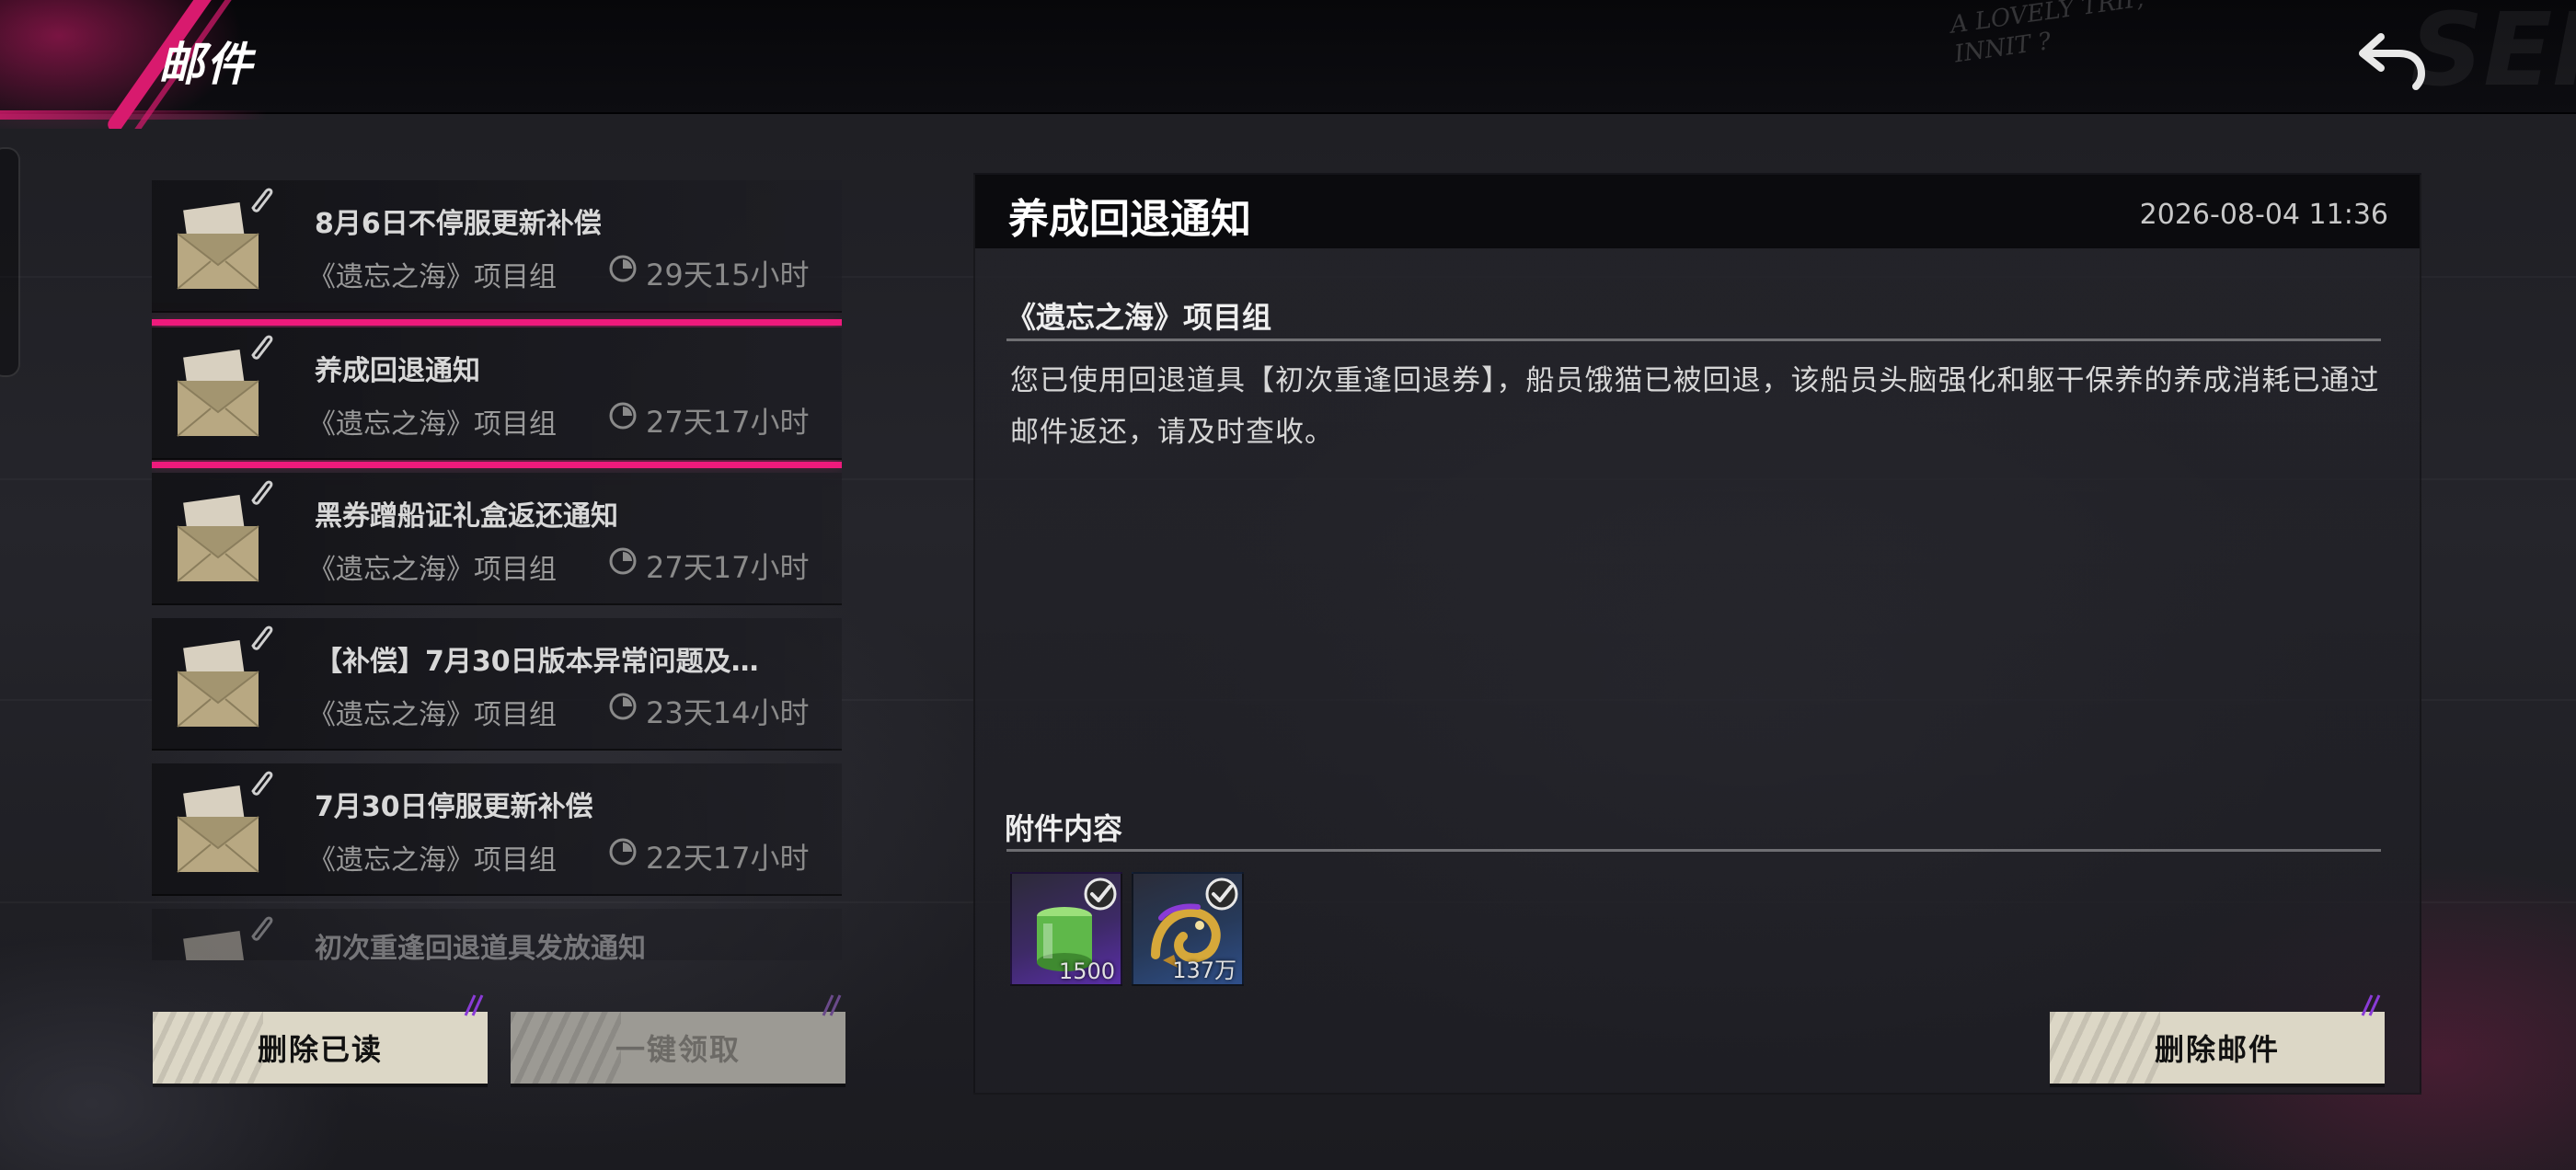 This screenshot has height=1170, width=2576. Describe the element at coordinates (497, 684) in the screenshot. I see `mail-list-item: 【补偿】7月30日版本异常问题及… 《遗忘之海》项目组 23天14小时` at that location.